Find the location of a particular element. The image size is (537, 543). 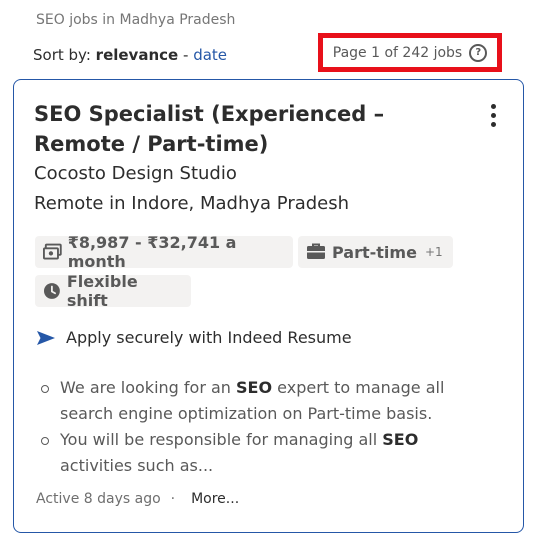

apply-note: Apply securely with Indeed Resume is located at coordinates (194, 337).